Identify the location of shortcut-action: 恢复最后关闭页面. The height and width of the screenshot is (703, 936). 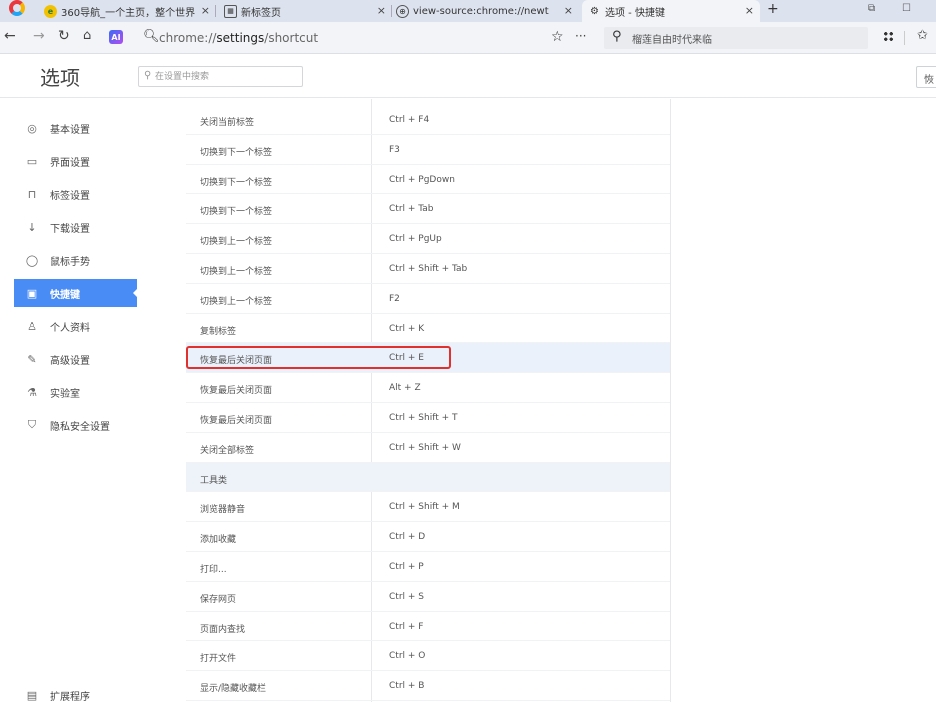
(236, 361).